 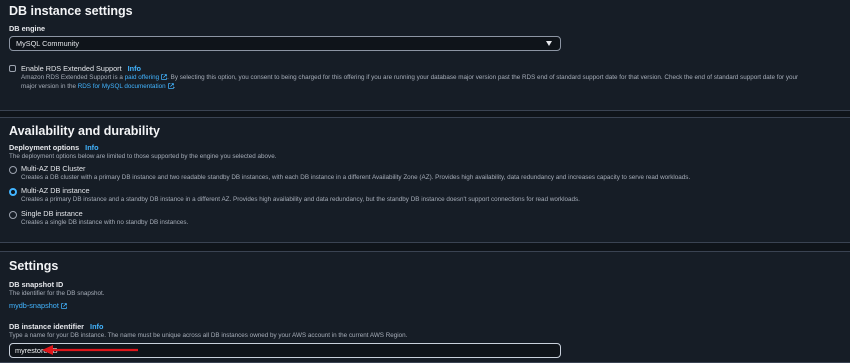 What do you see at coordinates (71, 11) in the screenshot?
I see `section-heading-db-instance-settings: DB instance settings` at bounding box center [71, 11].